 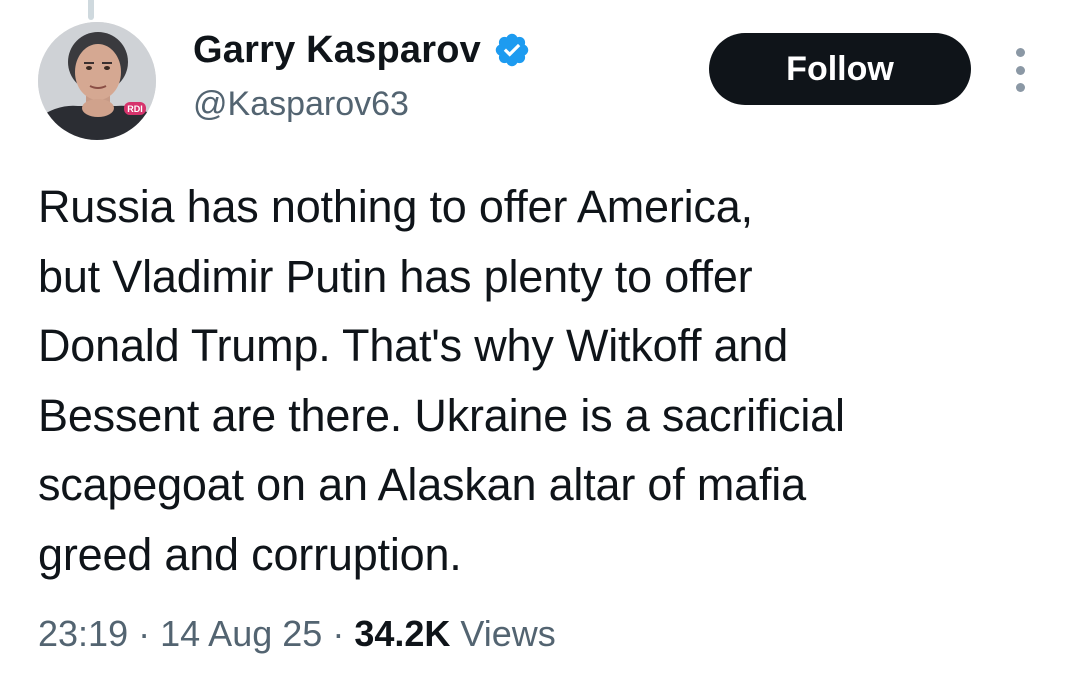 What do you see at coordinates (241, 633) in the screenshot?
I see `tweet-date: 14 Aug 25` at bounding box center [241, 633].